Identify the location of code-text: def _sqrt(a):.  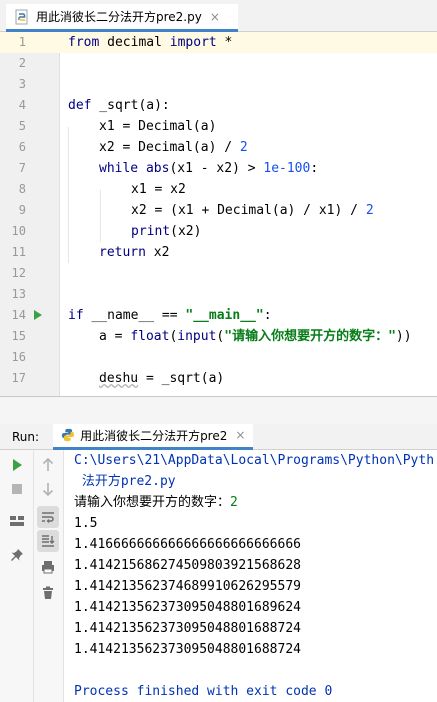
(119, 105).